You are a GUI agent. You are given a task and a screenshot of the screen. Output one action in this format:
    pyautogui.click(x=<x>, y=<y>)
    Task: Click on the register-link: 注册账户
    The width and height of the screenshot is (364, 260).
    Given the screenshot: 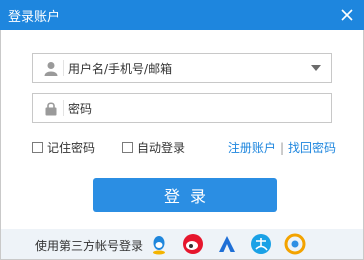 What is the action you would take?
    pyautogui.click(x=252, y=147)
    